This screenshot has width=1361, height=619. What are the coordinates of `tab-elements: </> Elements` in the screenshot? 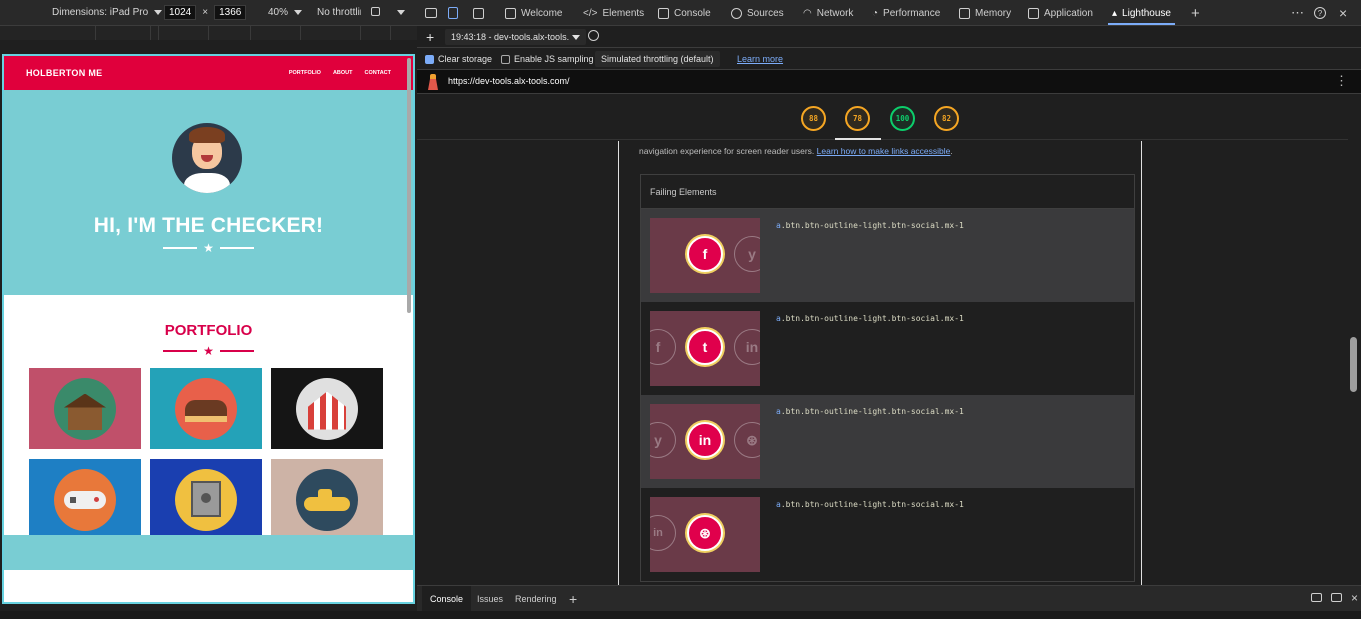 It's located at (613, 13).